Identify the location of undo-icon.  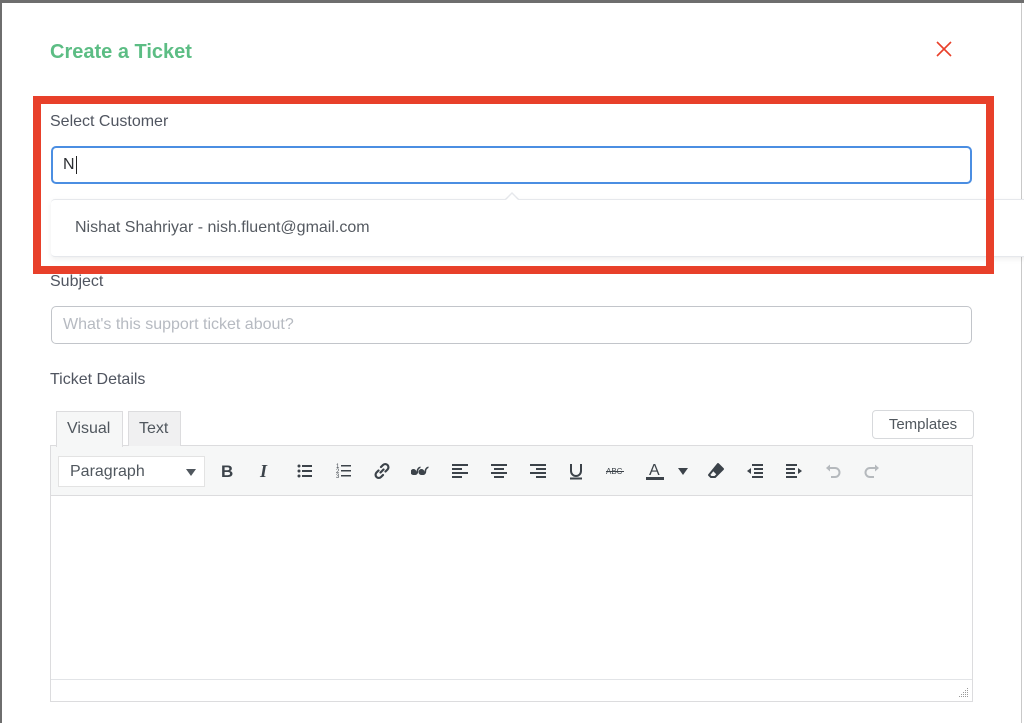
(833, 471).